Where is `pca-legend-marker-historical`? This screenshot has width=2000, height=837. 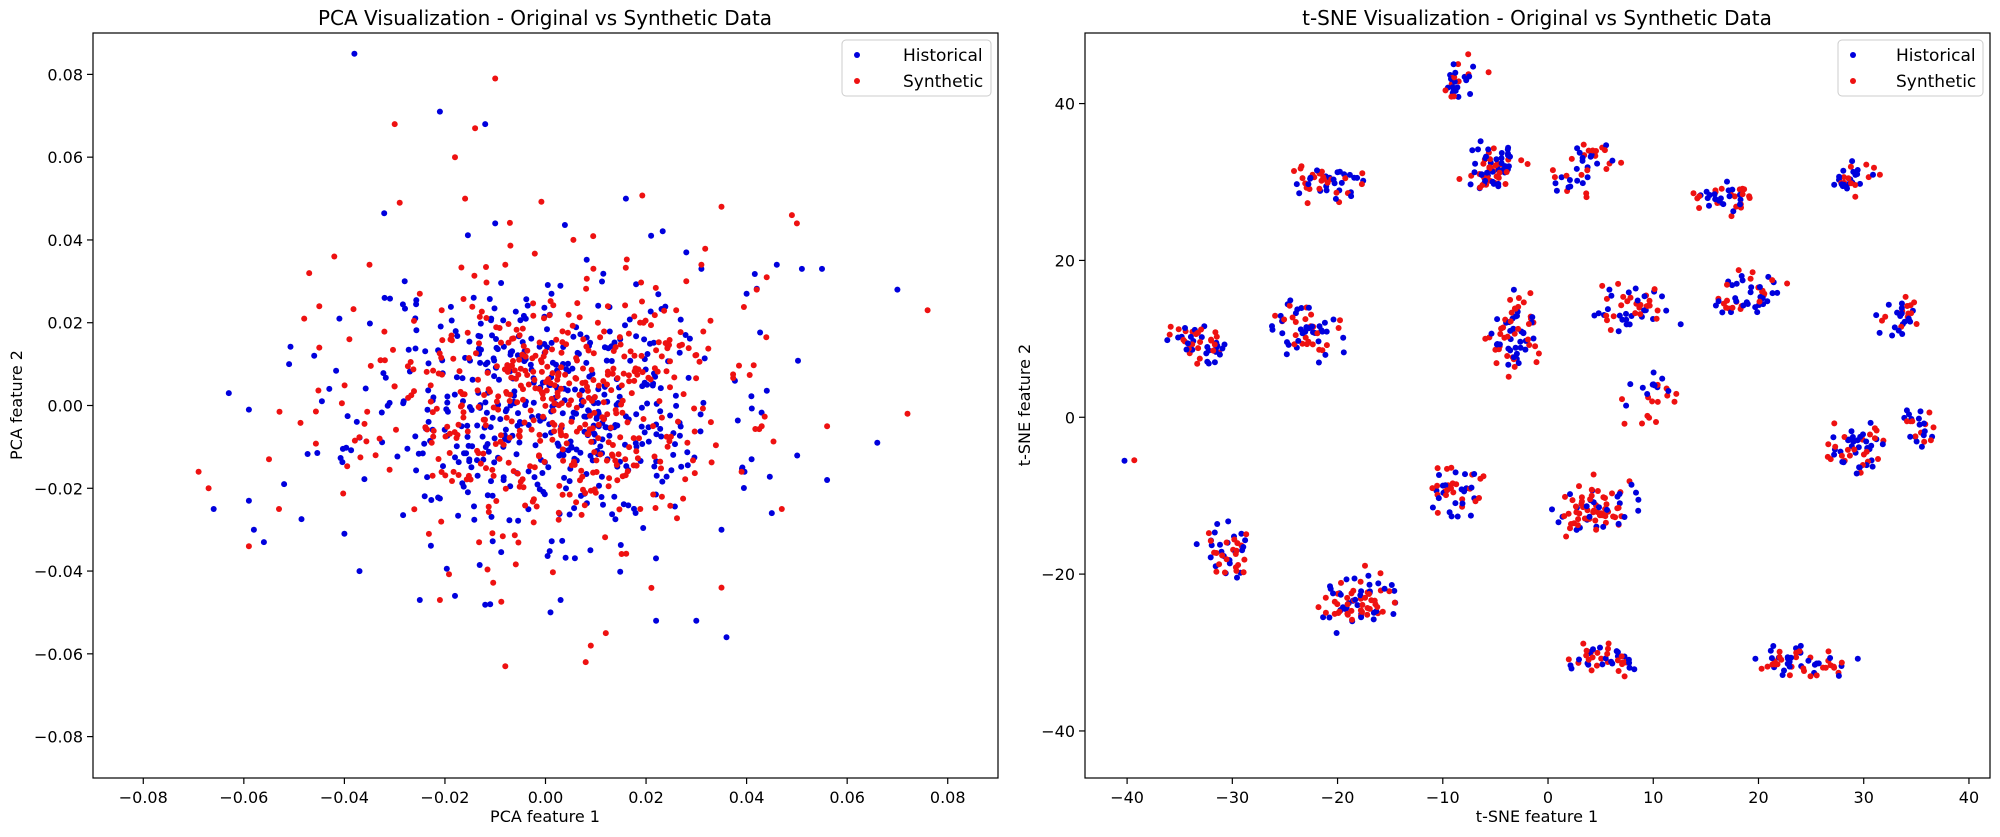 pca-legend-marker-historical is located at coordinates (857, 55).